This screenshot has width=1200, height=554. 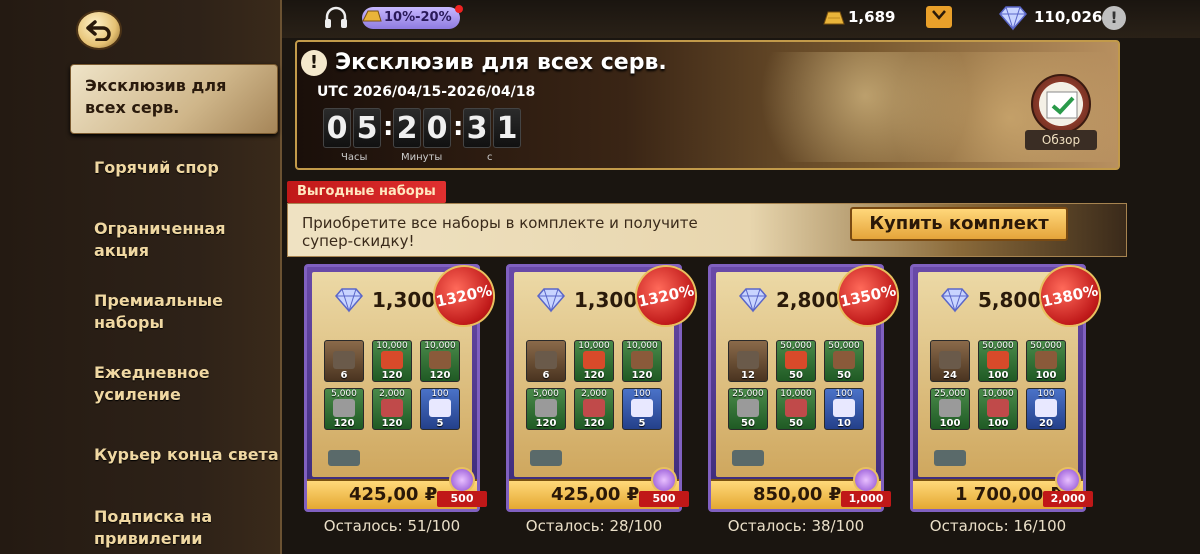 I want to click on diamond-icon, so click(x=551, y=300).